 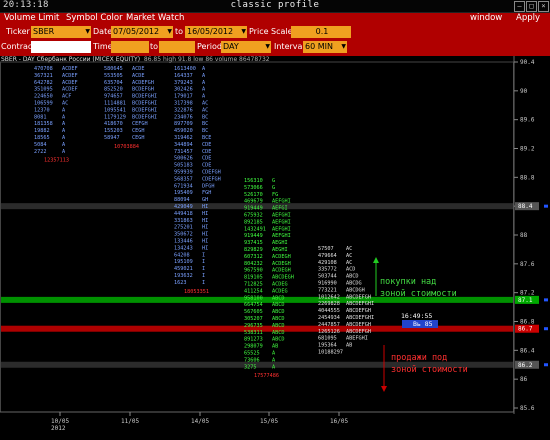 I want to click on profile-volume: 459021, so click(x=183, y=269).